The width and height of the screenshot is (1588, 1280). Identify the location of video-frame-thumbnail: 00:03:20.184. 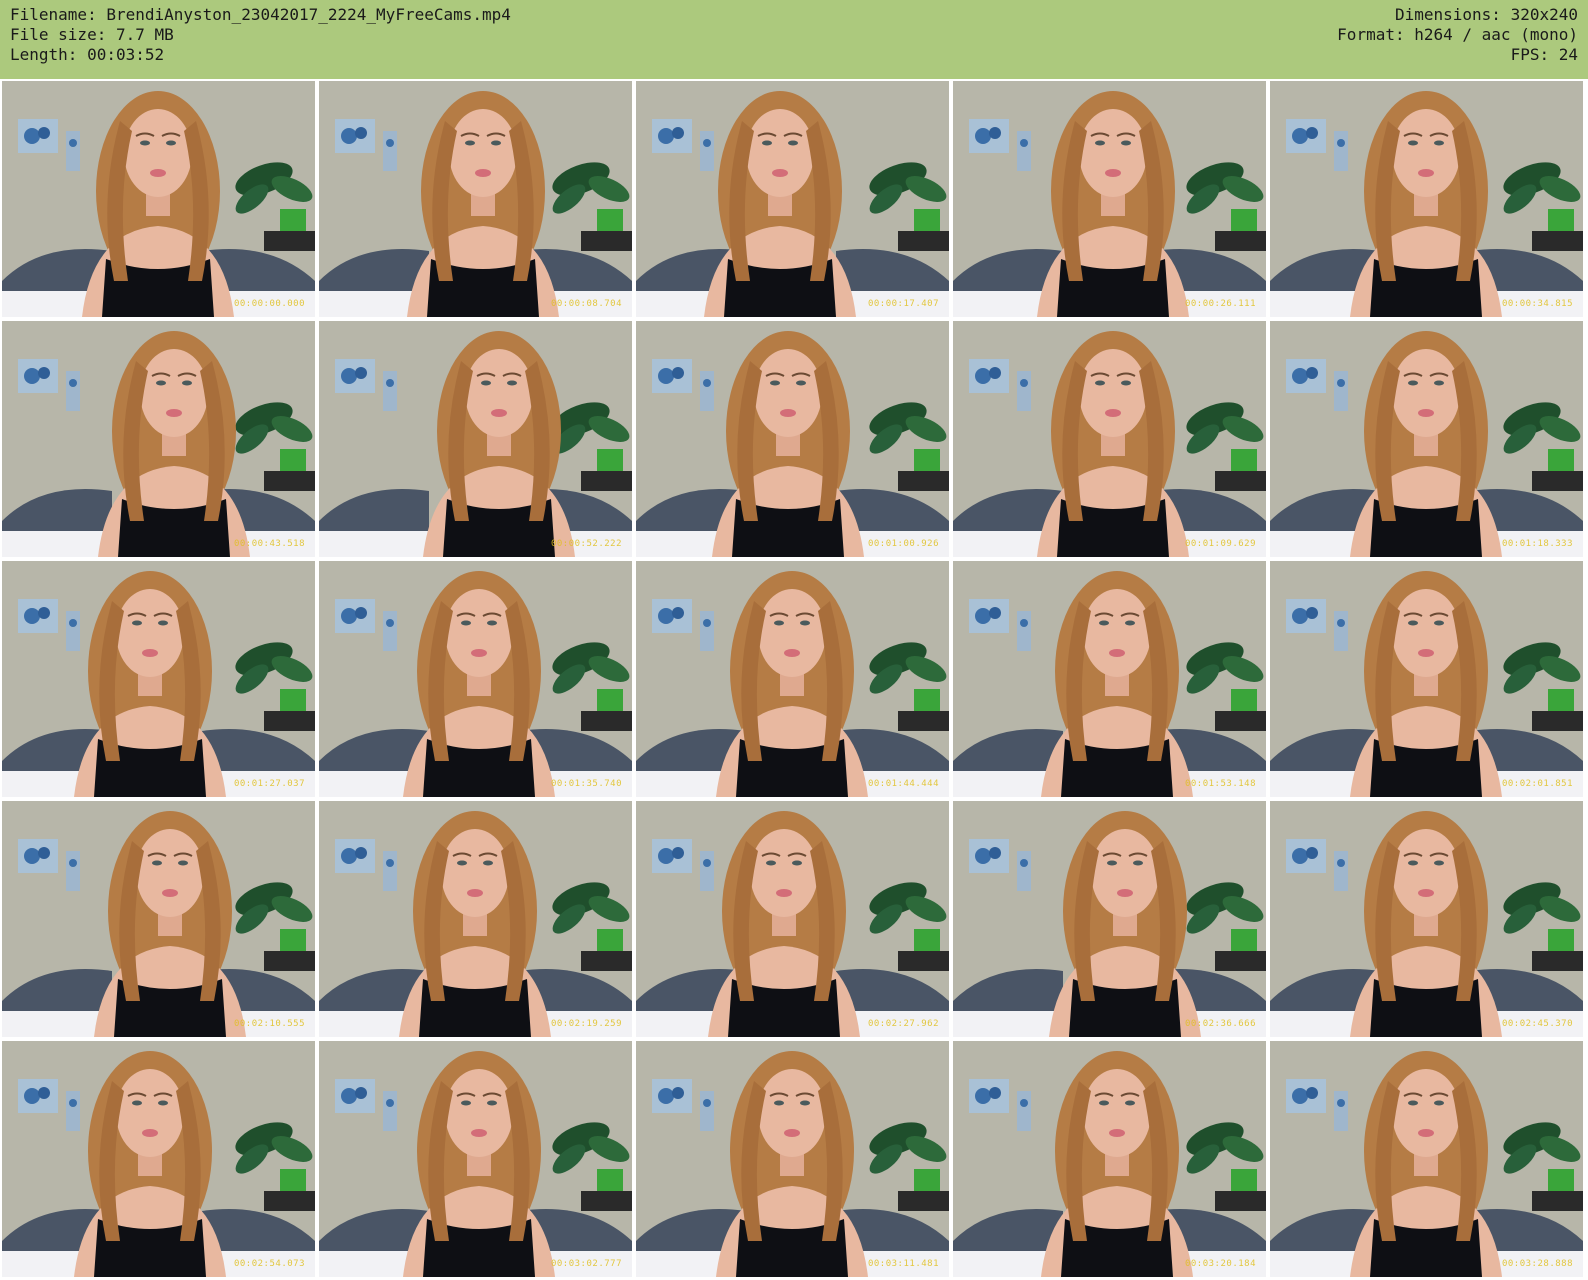
(1109, 1159).